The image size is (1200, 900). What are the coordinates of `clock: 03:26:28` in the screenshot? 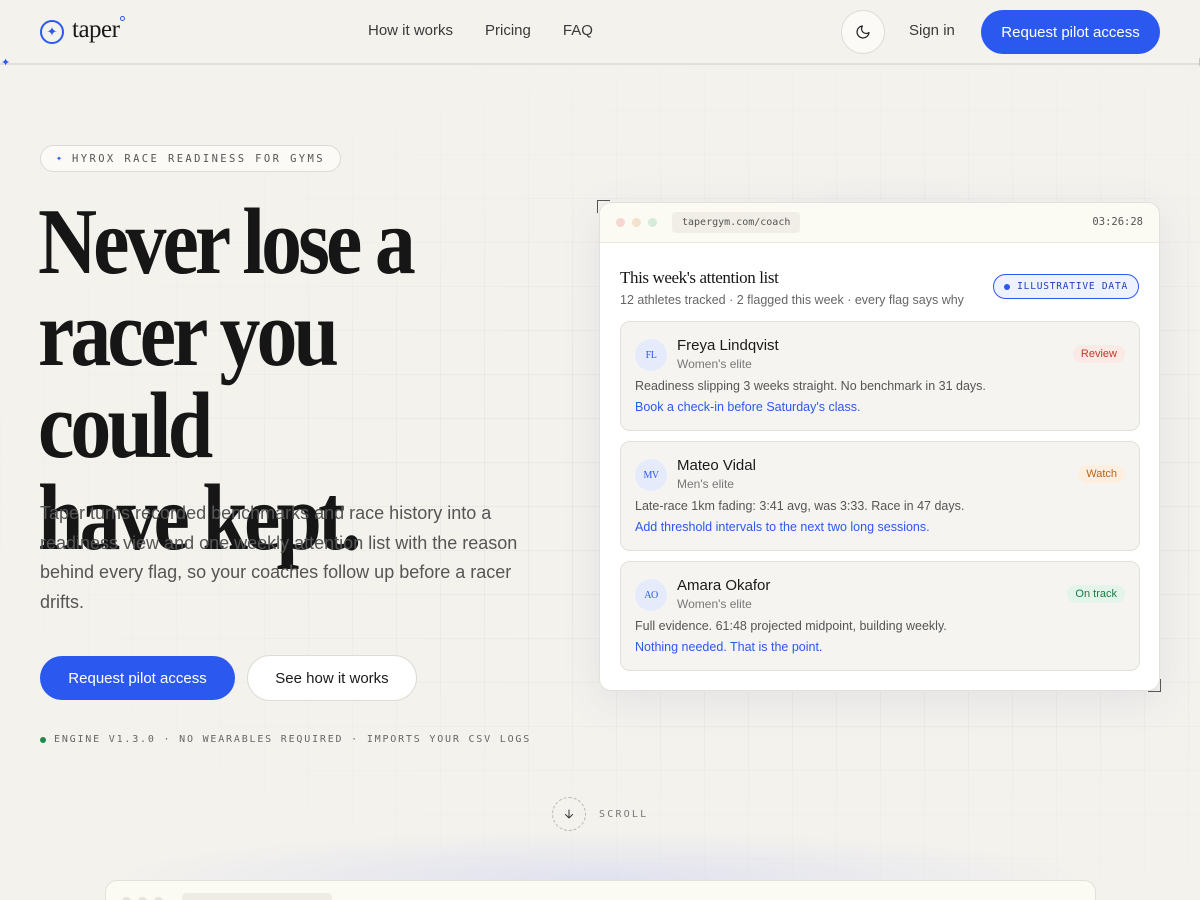 It's located at (1117, 222).